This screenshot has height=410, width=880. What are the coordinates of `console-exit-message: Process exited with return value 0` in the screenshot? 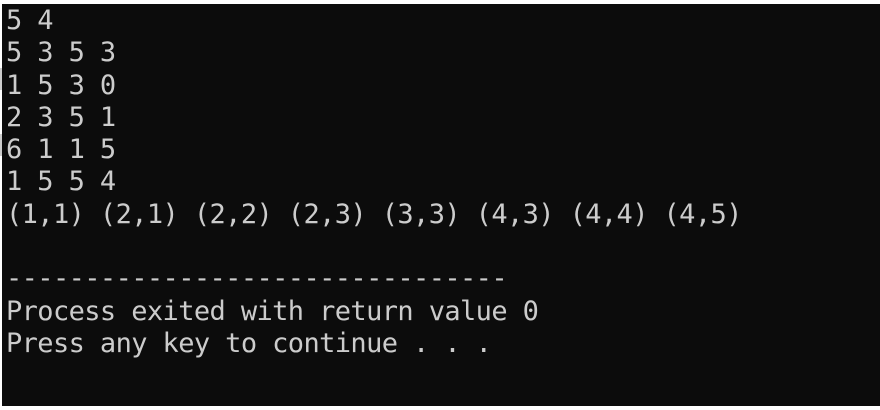 It's located at (272, 311).